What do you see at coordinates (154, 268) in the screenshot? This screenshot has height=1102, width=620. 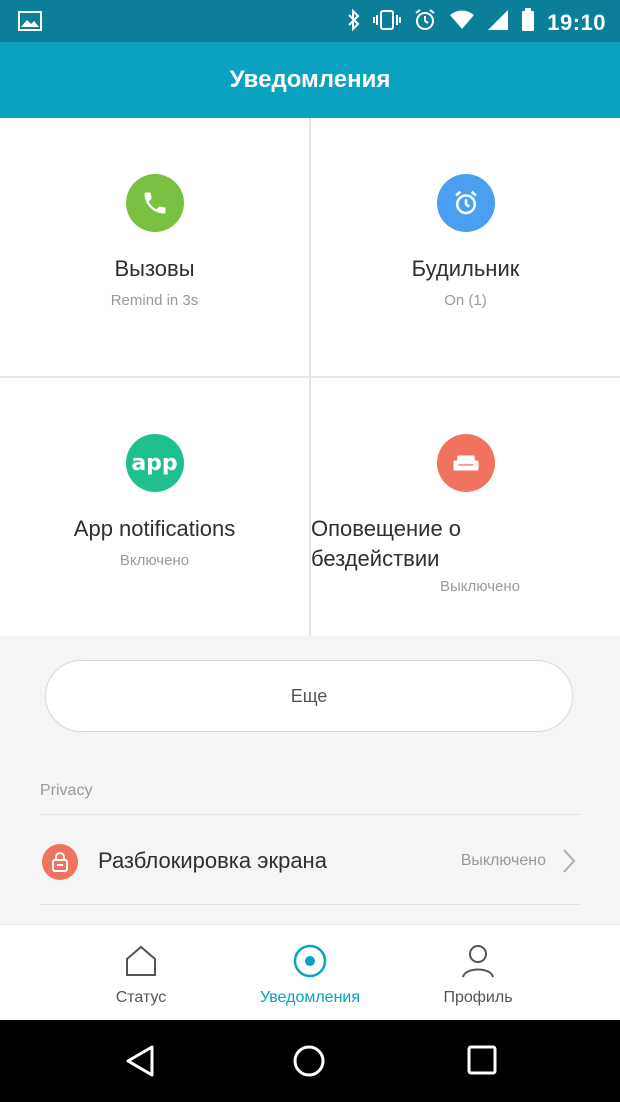 I see `tile-title: Вызовы` at bounding box center [154, 268].